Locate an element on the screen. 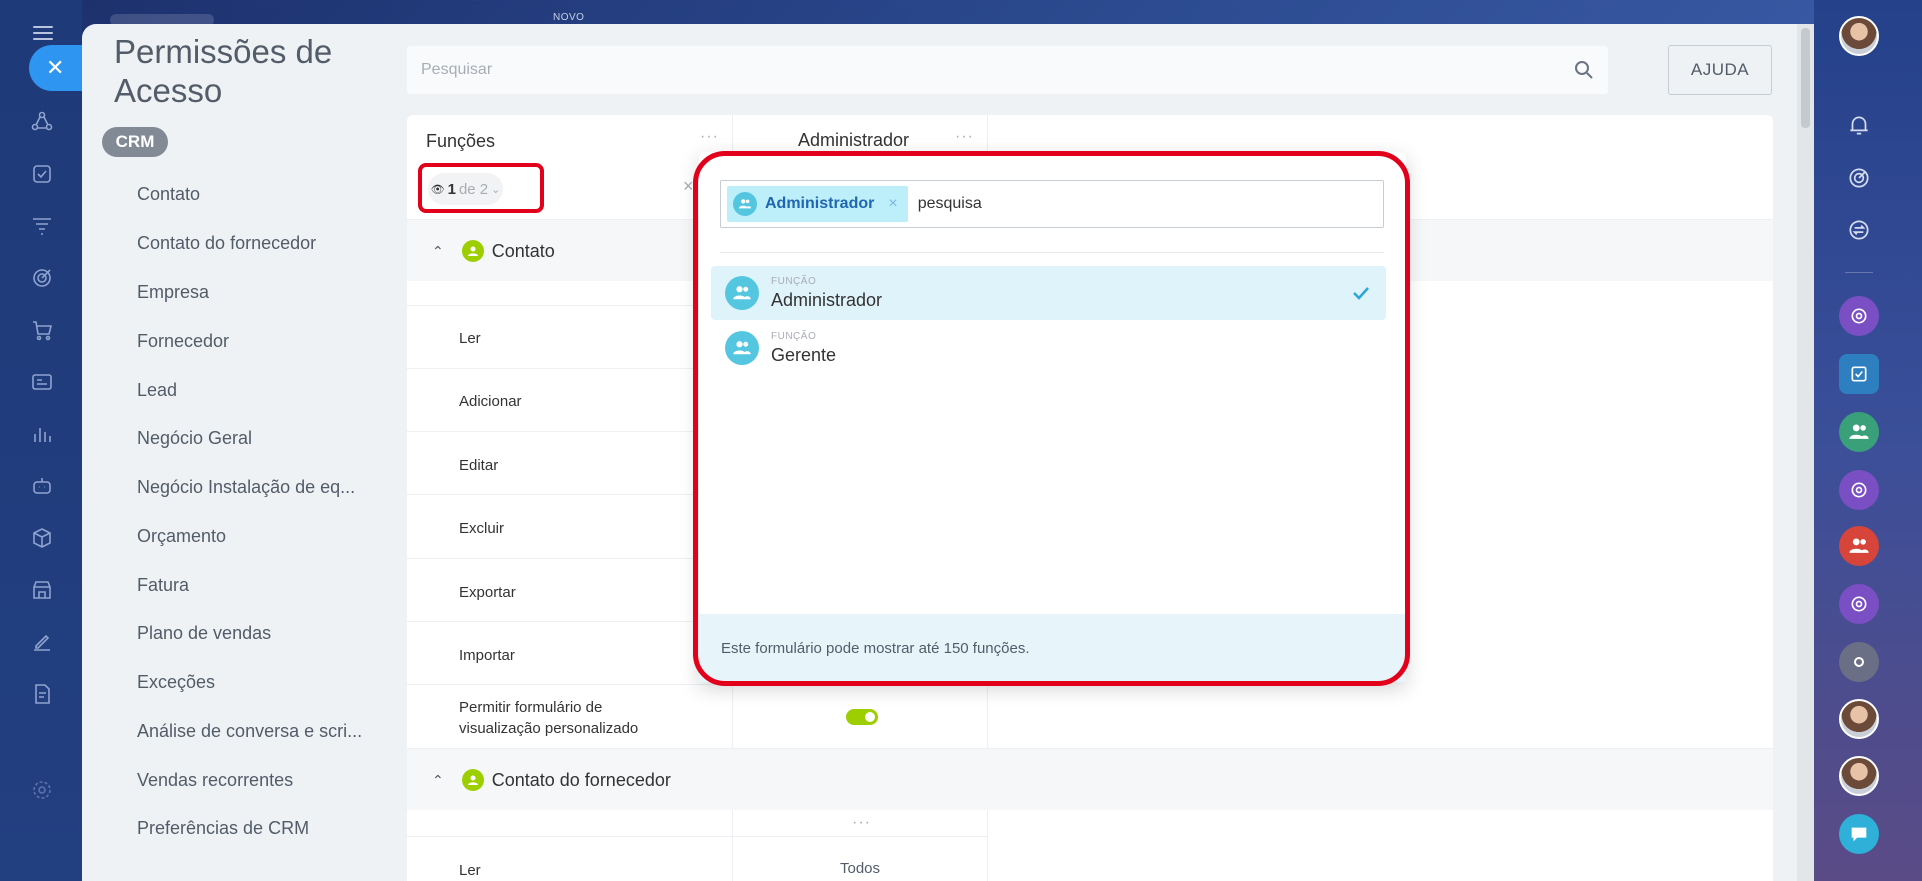 This screenshot has height=881, width=1922. funnel-icon is located at coordinates (42, 226).